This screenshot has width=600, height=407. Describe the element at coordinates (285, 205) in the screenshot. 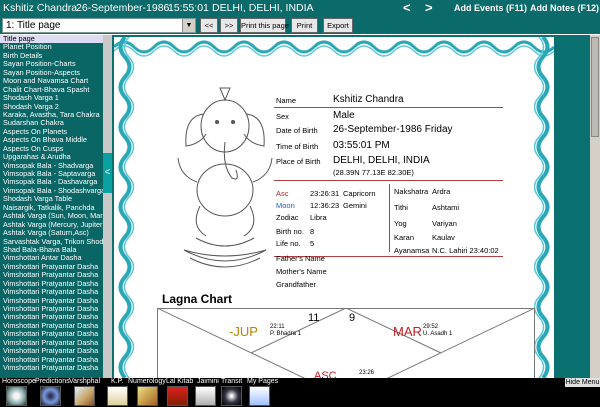

I see `moon-label: Moon` at that location.